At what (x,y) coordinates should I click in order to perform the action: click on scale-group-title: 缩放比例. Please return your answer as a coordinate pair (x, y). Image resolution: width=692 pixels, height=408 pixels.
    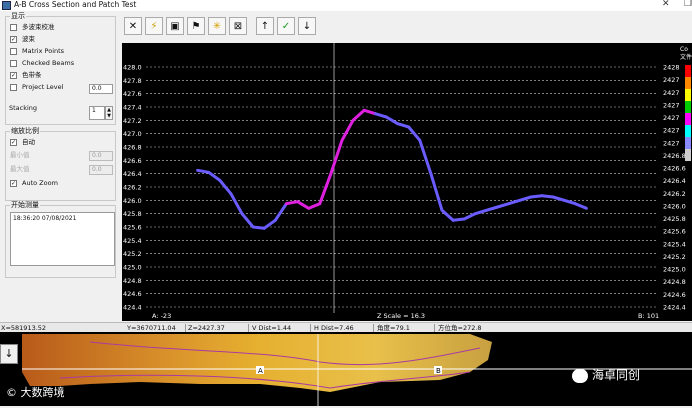
    Looking at the image, I should click on (25, 131).